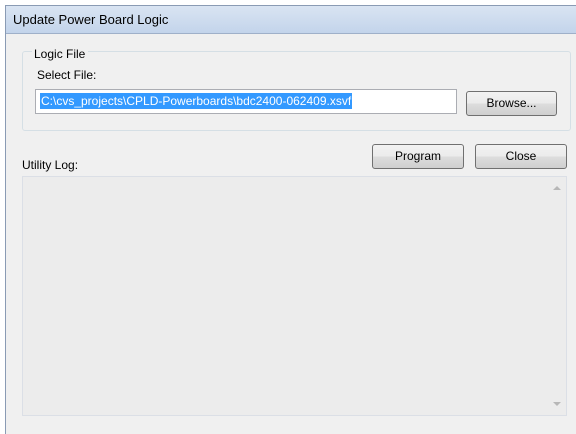  What do you see at coordinates (557, 188) in the screenshot?
I see `scroll-up-arrow-icon` at bounding box center [557, 188].